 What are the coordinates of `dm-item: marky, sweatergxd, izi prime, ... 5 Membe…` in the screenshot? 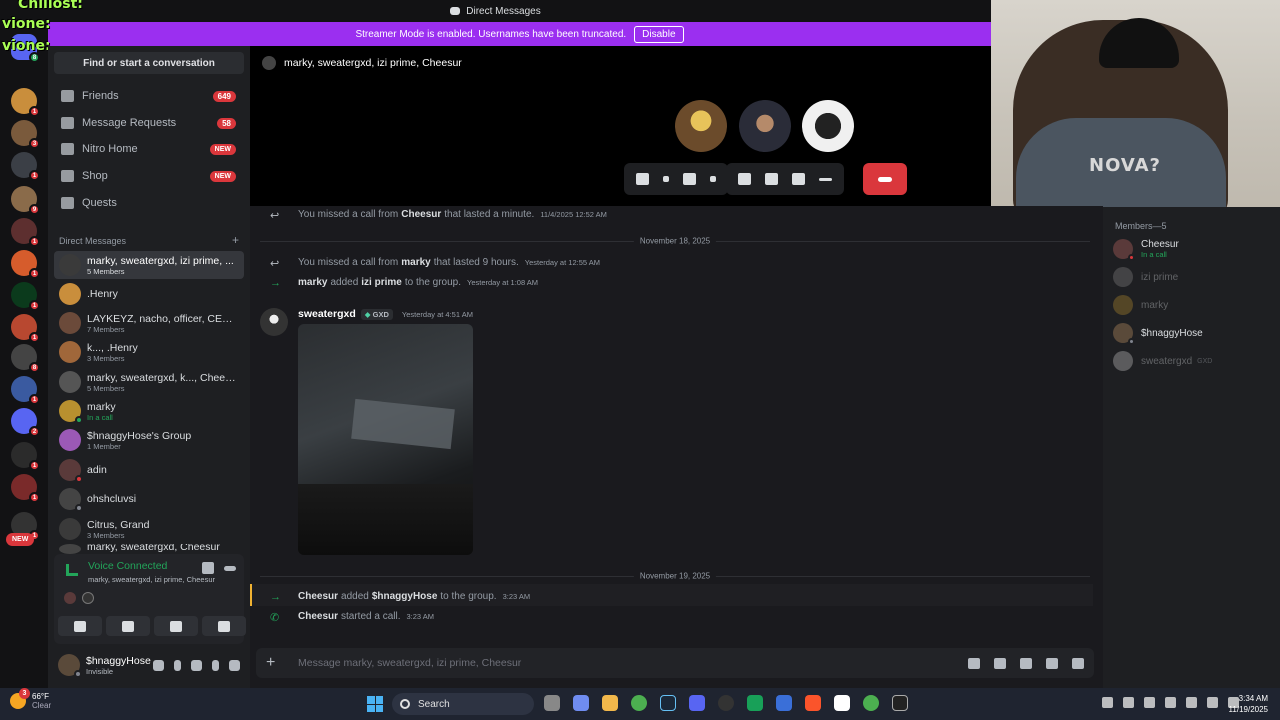 It's located at (149, 265).